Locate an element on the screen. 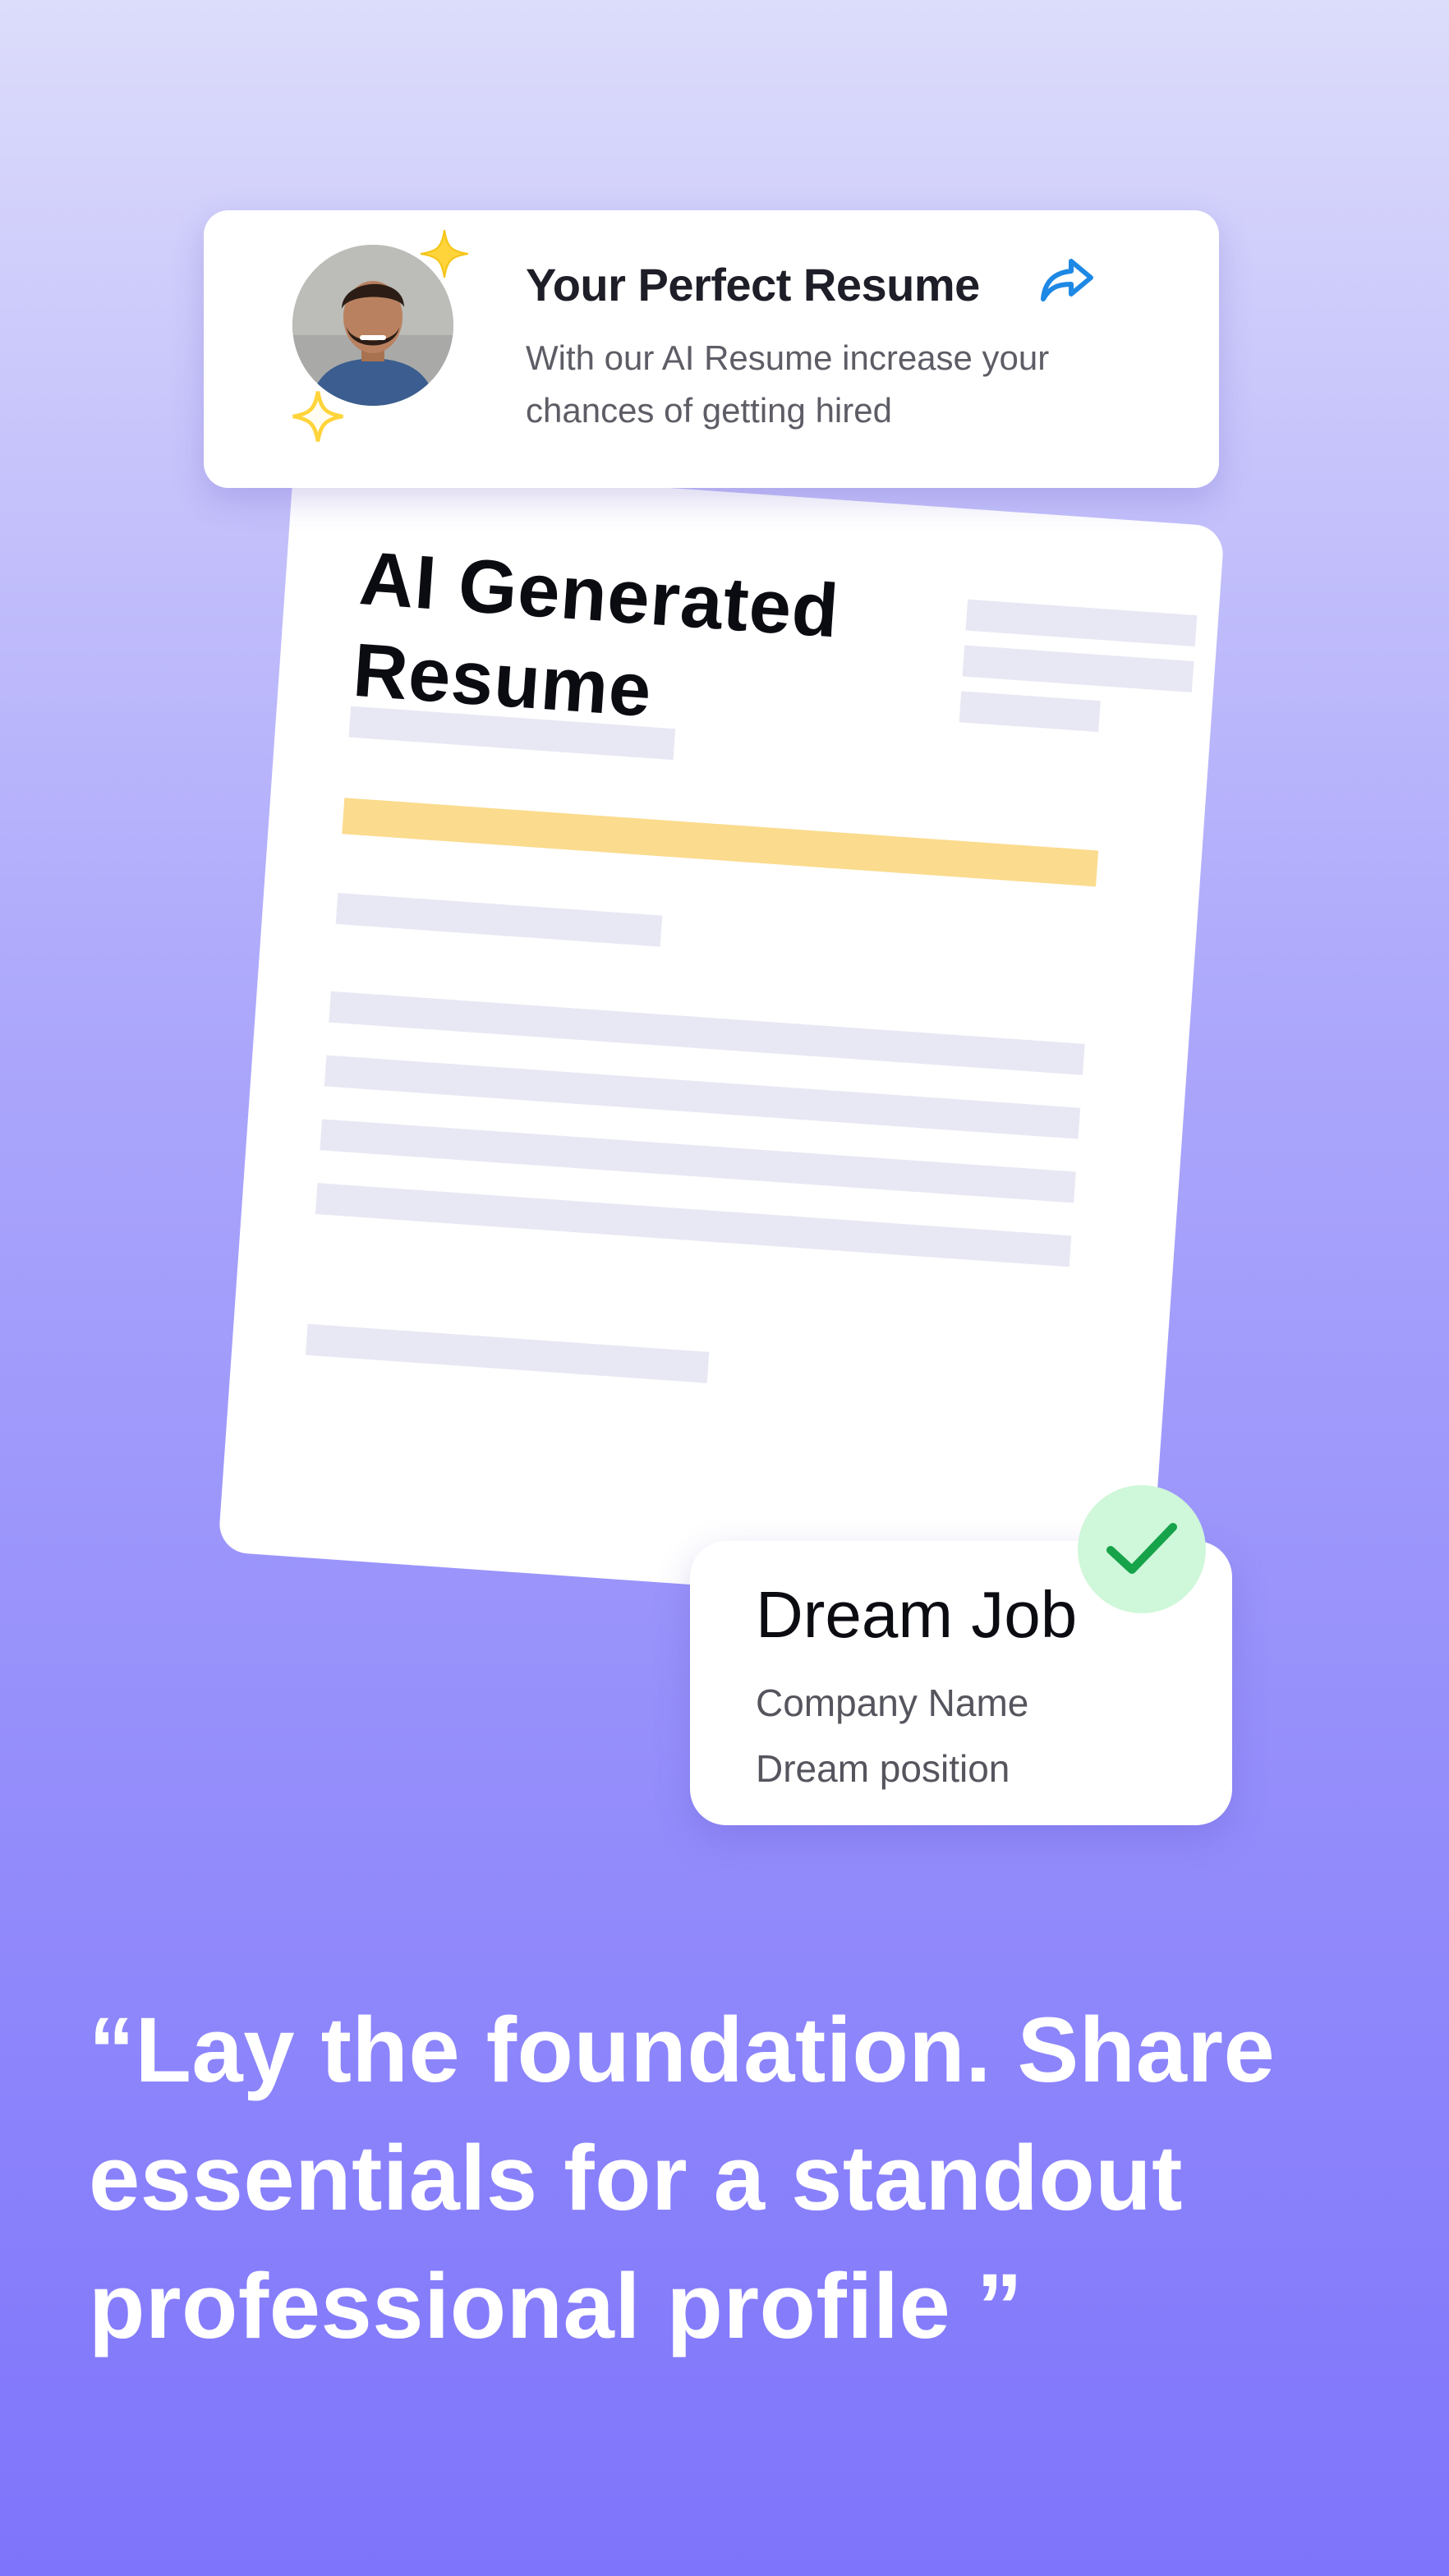  highlight-line is located at coordinates (720, 842).